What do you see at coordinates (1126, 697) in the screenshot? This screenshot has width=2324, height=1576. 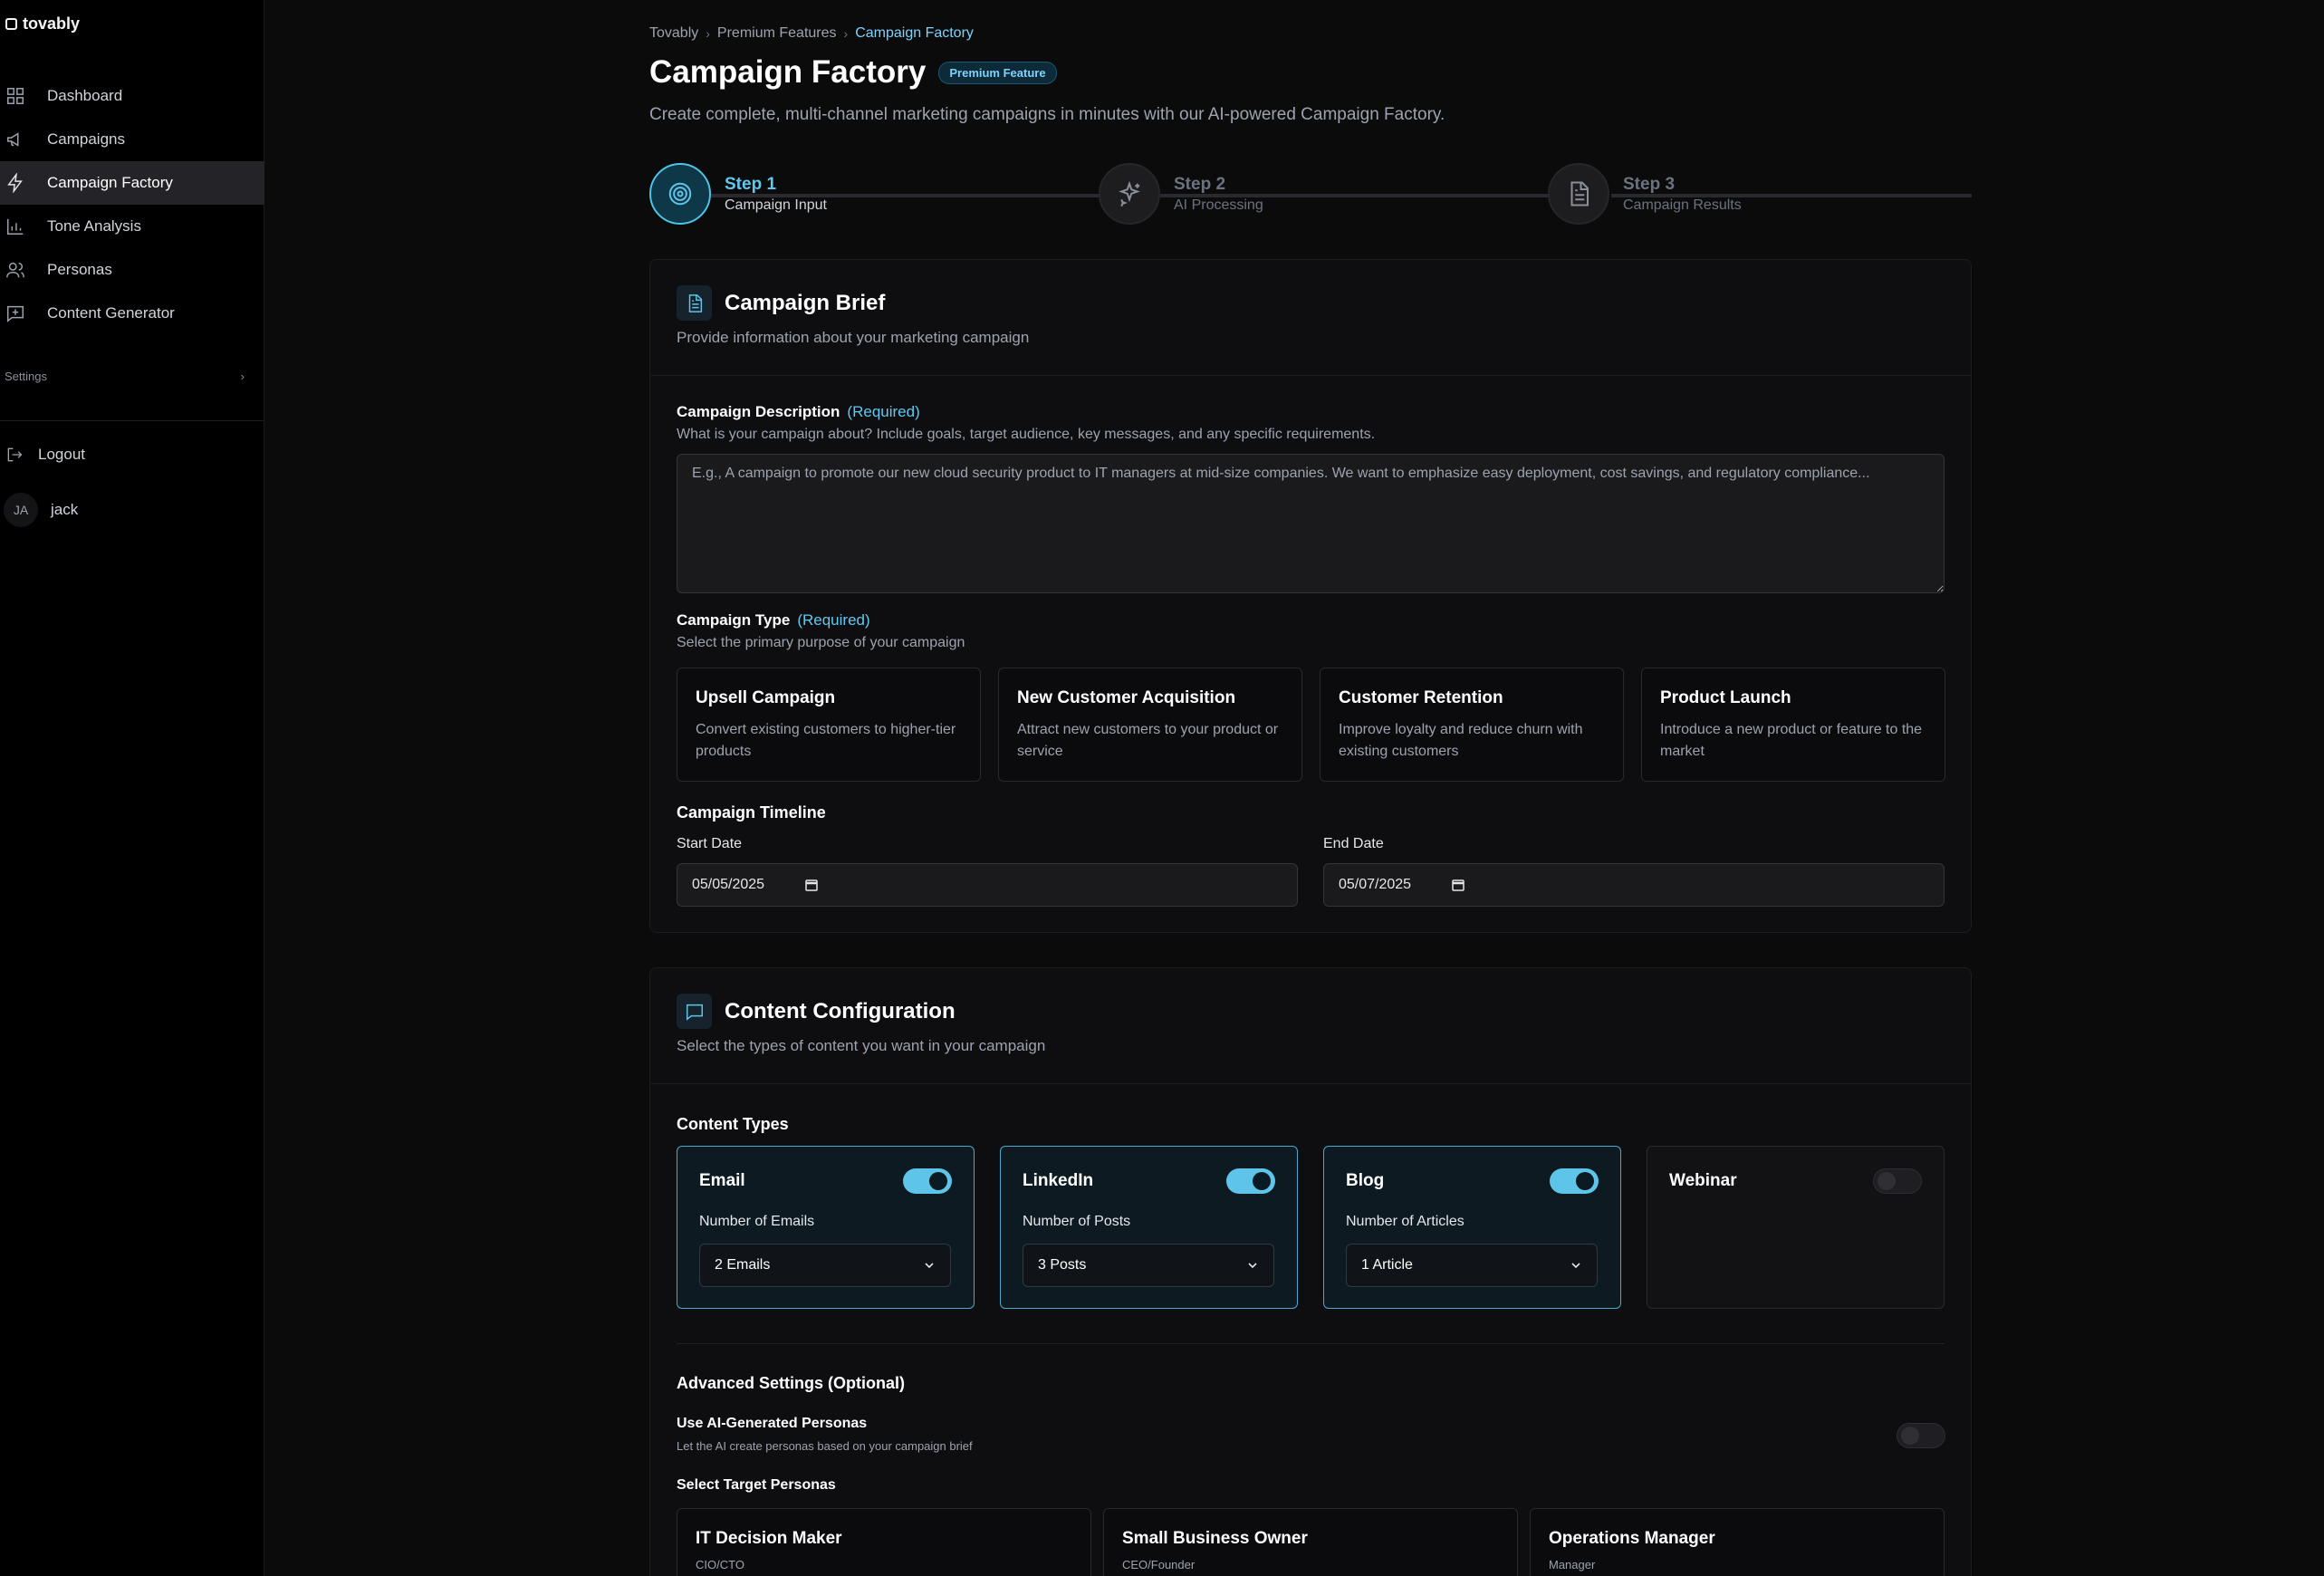 I see `campaign-type-title: New Customer Acquisition` at bounding box center [1126, 697].